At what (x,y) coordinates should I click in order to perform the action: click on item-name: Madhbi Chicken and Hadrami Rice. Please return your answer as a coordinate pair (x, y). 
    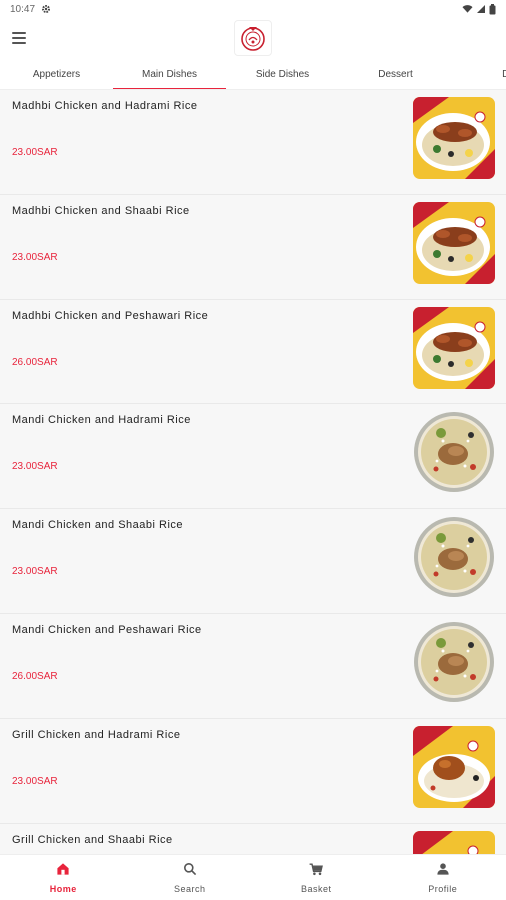
    Looking at the image, I should click on (105, 106).